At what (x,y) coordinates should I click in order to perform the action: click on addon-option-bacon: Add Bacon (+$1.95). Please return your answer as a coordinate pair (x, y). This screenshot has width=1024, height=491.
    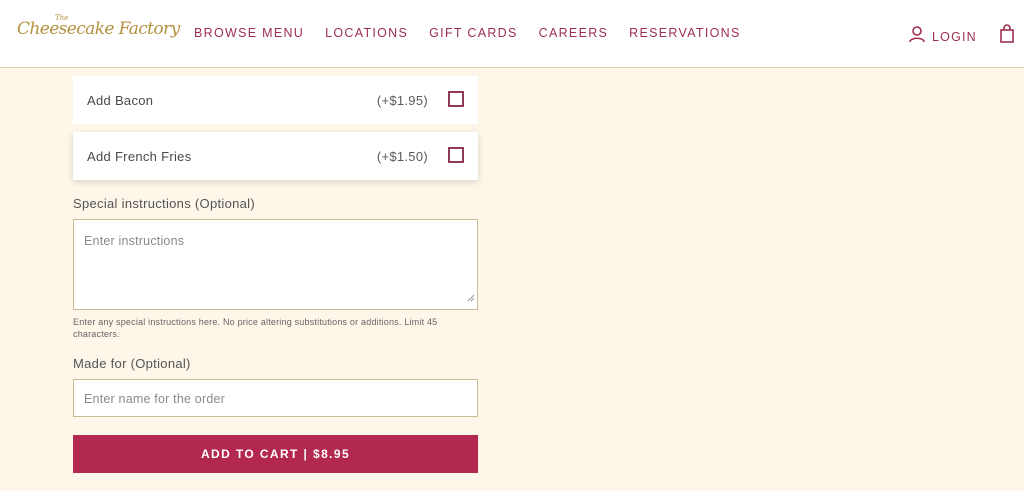
    Looking at the image, I should click on (275, 100).